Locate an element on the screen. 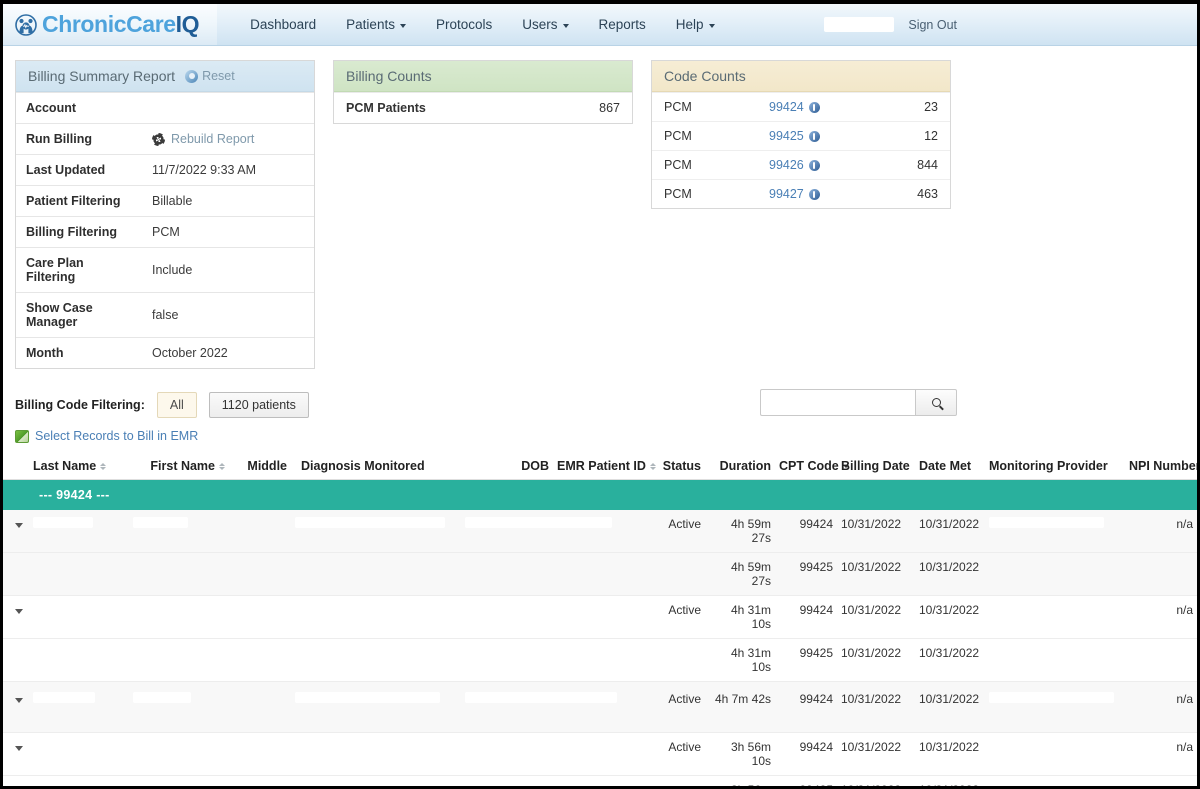  sign-out-link: Sign Out is located at coordinates (932, 25).